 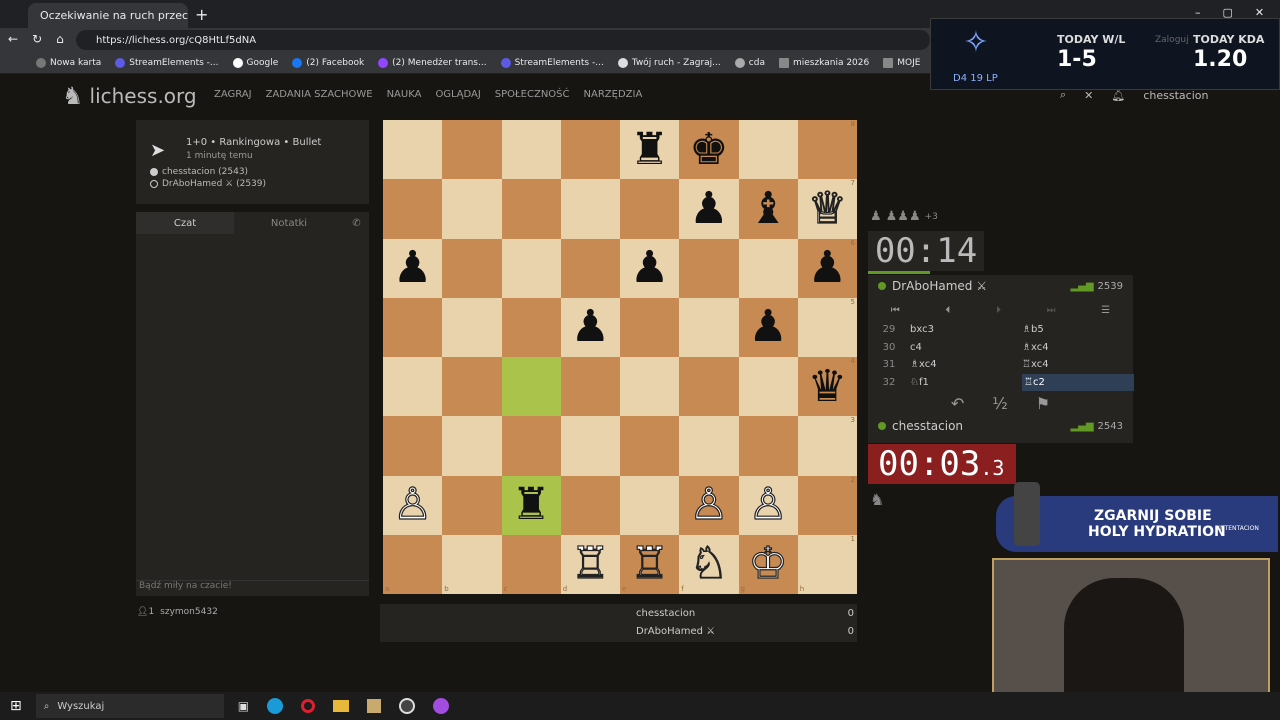 I want to click on square-g8, so click(x=768, y=150).